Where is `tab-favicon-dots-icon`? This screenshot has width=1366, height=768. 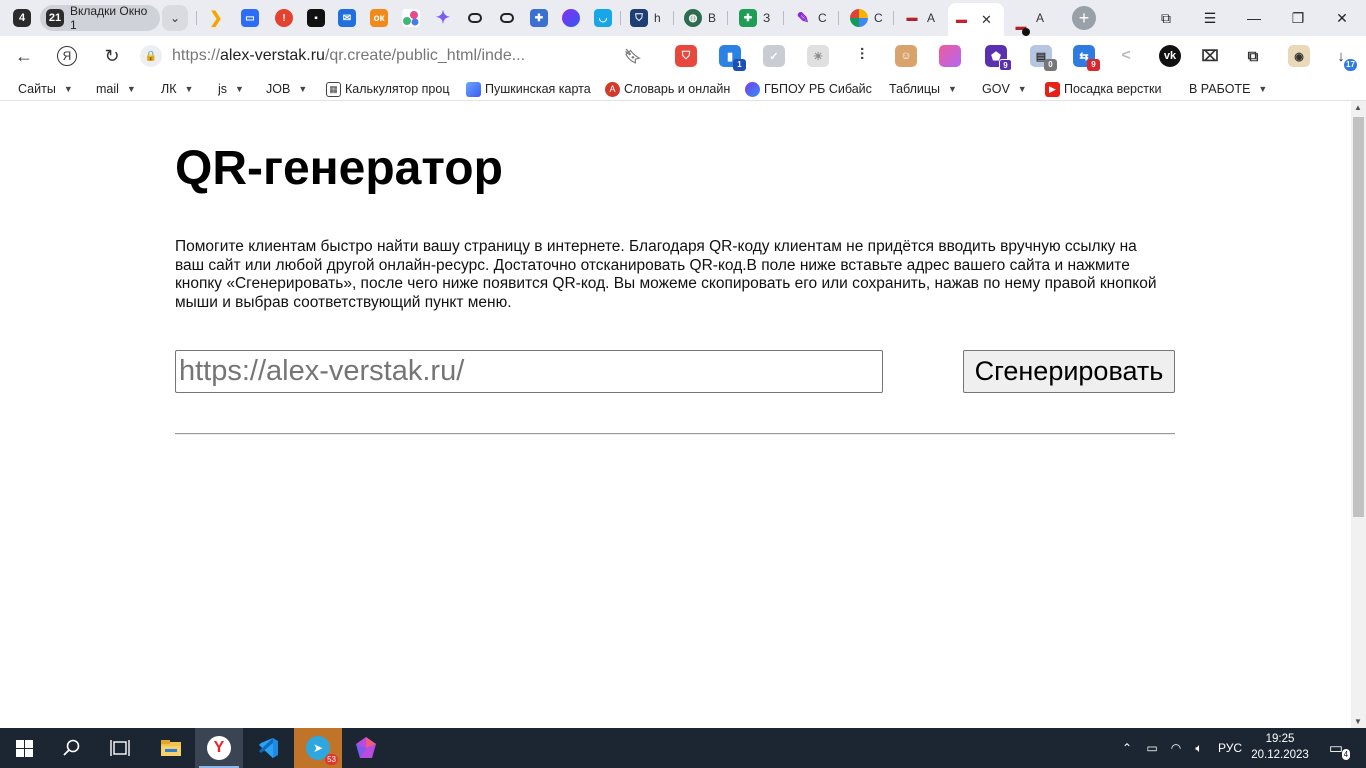
tab-favicon-dots-icon is located at coordinates (411, 18).